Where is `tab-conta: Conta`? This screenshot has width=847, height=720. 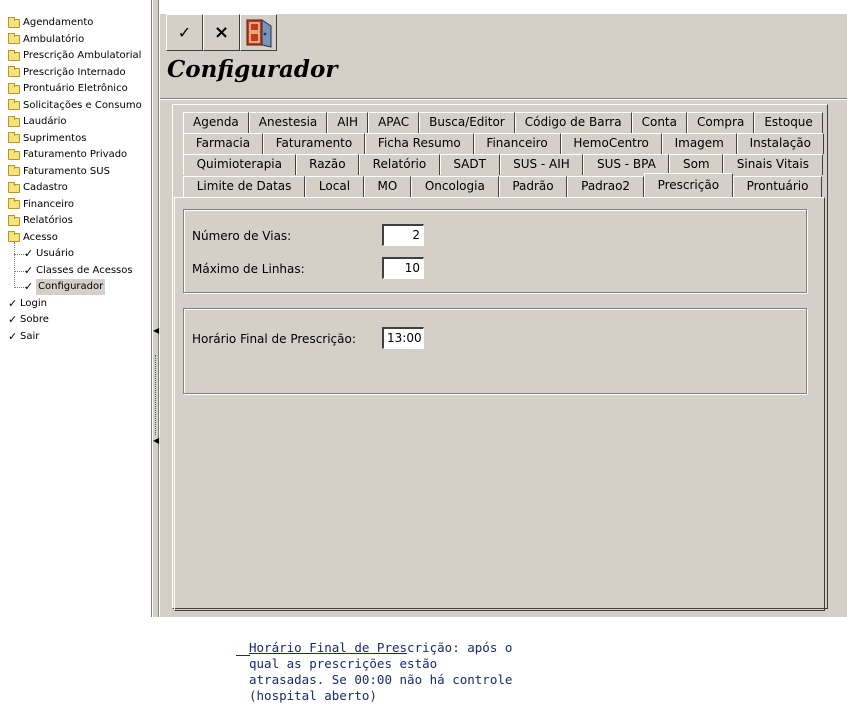
tab-conta: Conta is located at coordinates (659, 122).